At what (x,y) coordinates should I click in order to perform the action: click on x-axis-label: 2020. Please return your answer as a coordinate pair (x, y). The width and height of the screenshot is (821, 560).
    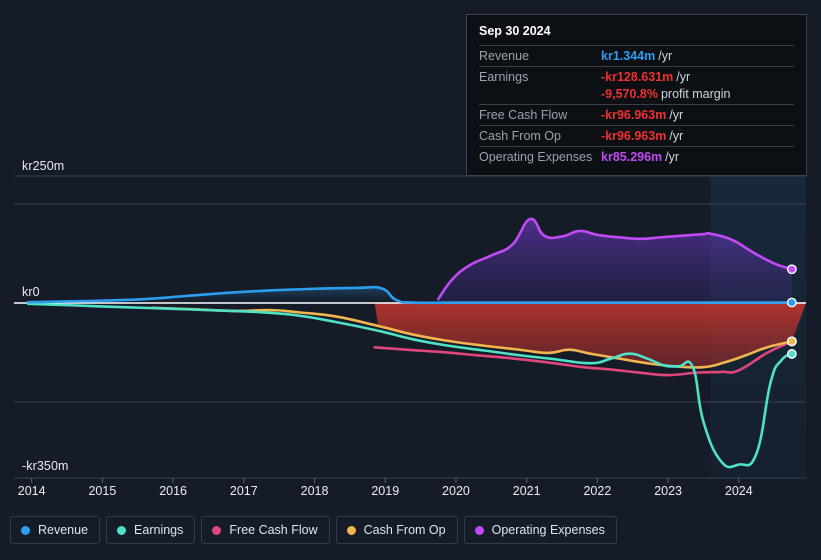
    Looking at the image, I should click on (456, 491).